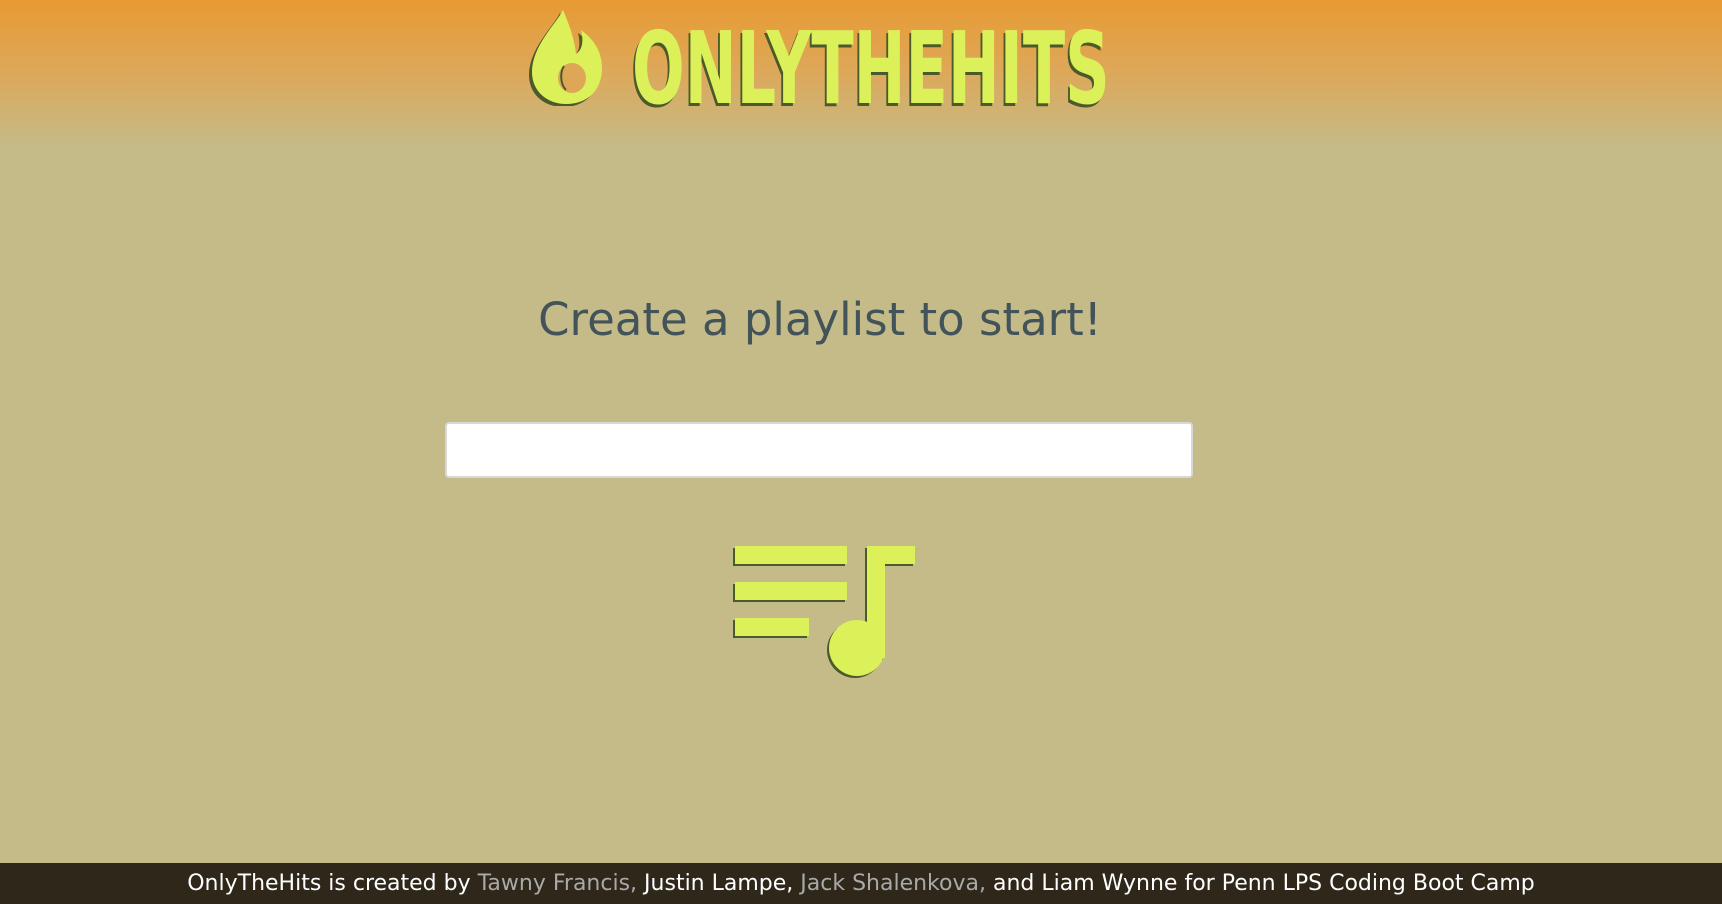 The width and height of the screenshot is (1722, 904). What do you see at coordinates (329, 883) in the screenshot?
I see `footer-intro: OnlyTheHits is created by` at bounding box center [329, 883].